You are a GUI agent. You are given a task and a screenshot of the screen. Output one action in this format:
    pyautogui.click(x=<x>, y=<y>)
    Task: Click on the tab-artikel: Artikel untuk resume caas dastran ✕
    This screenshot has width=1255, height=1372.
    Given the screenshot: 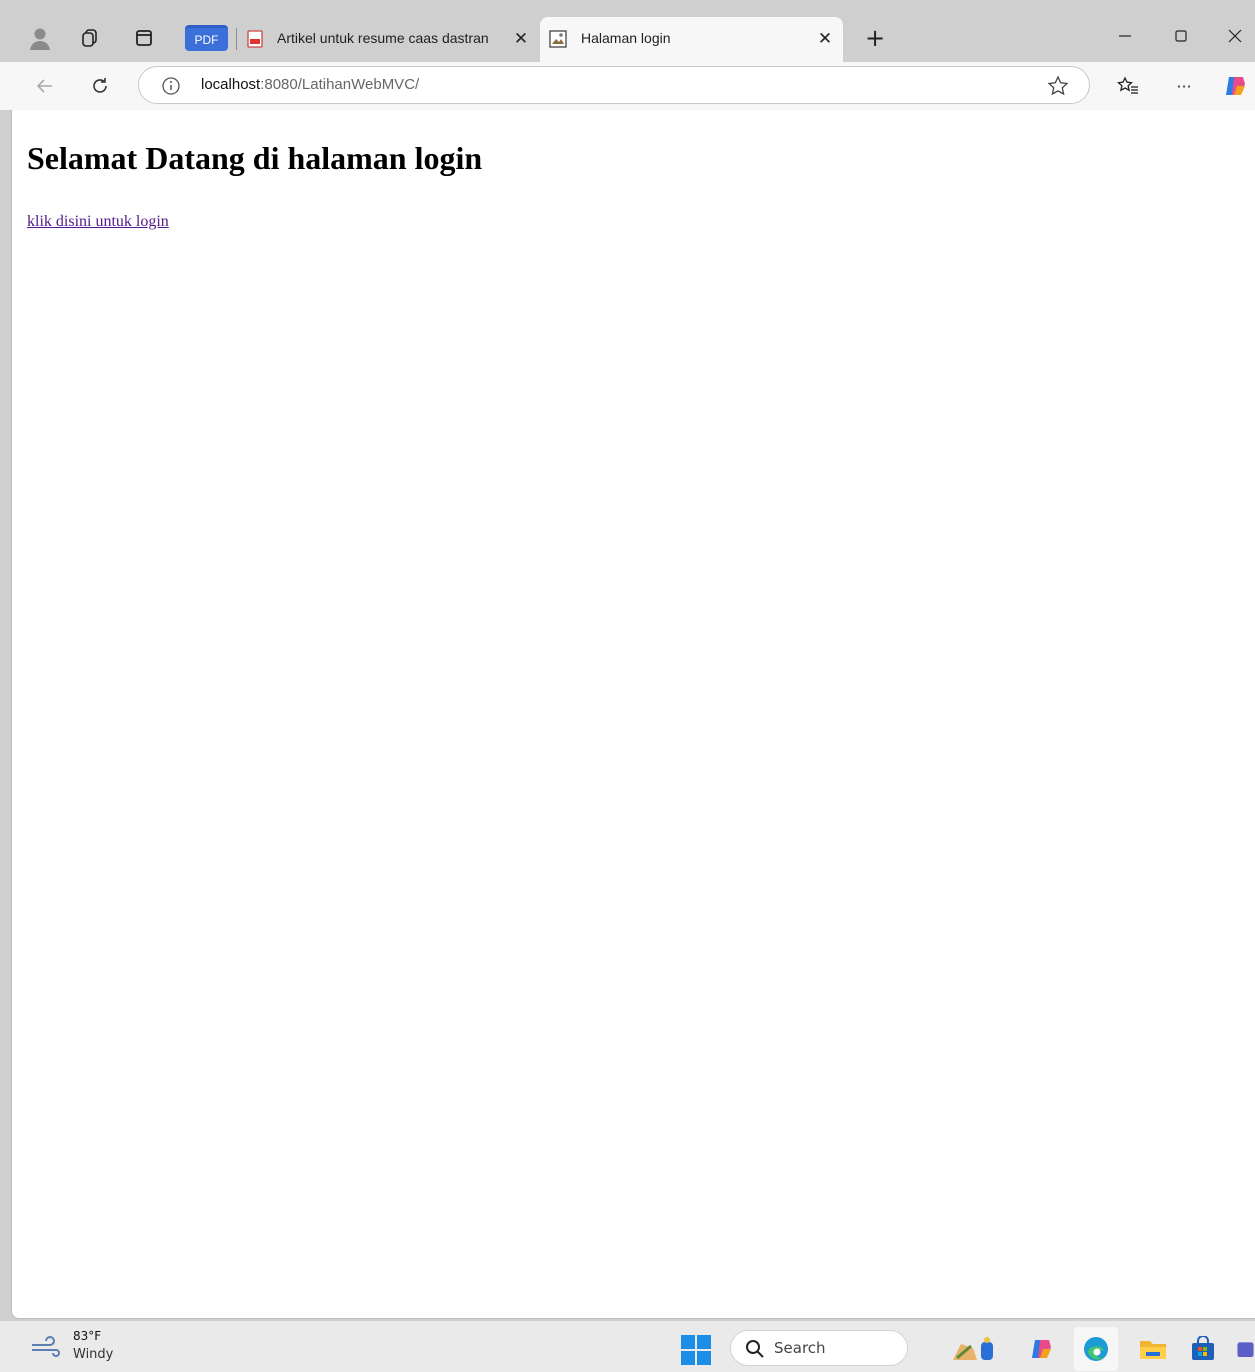 What is the action you would take?
    pyautogui.click(x=389, y=39)
    